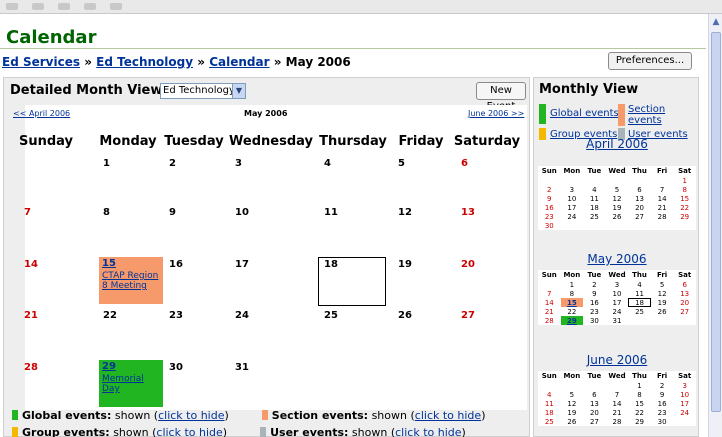 The image size is (722, 437). Describe the element at coordinates (106, 212) in the screenshot. I see `day-number: 8` at that location.